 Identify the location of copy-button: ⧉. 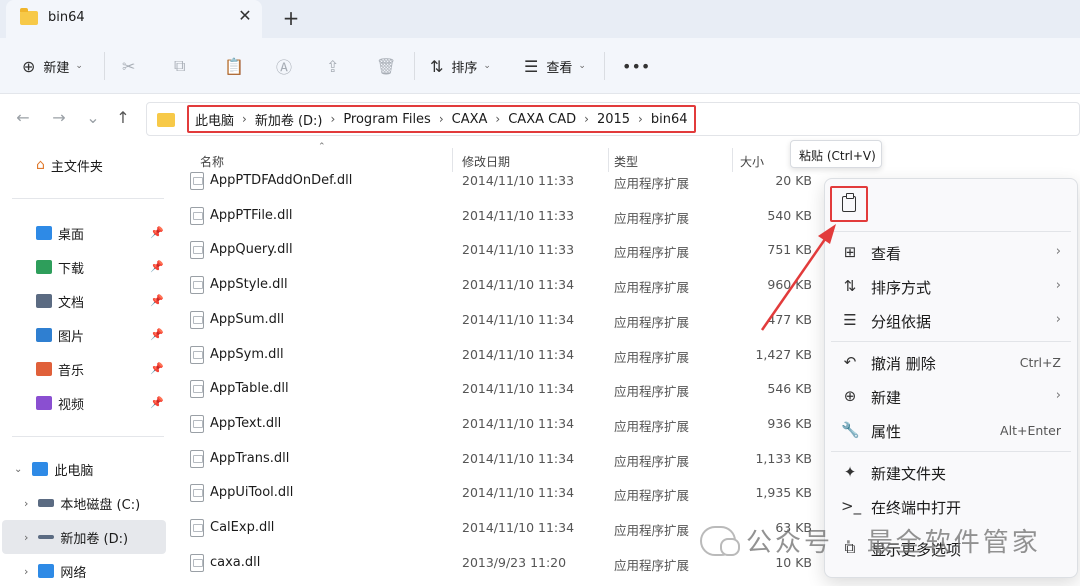
(179, 66).